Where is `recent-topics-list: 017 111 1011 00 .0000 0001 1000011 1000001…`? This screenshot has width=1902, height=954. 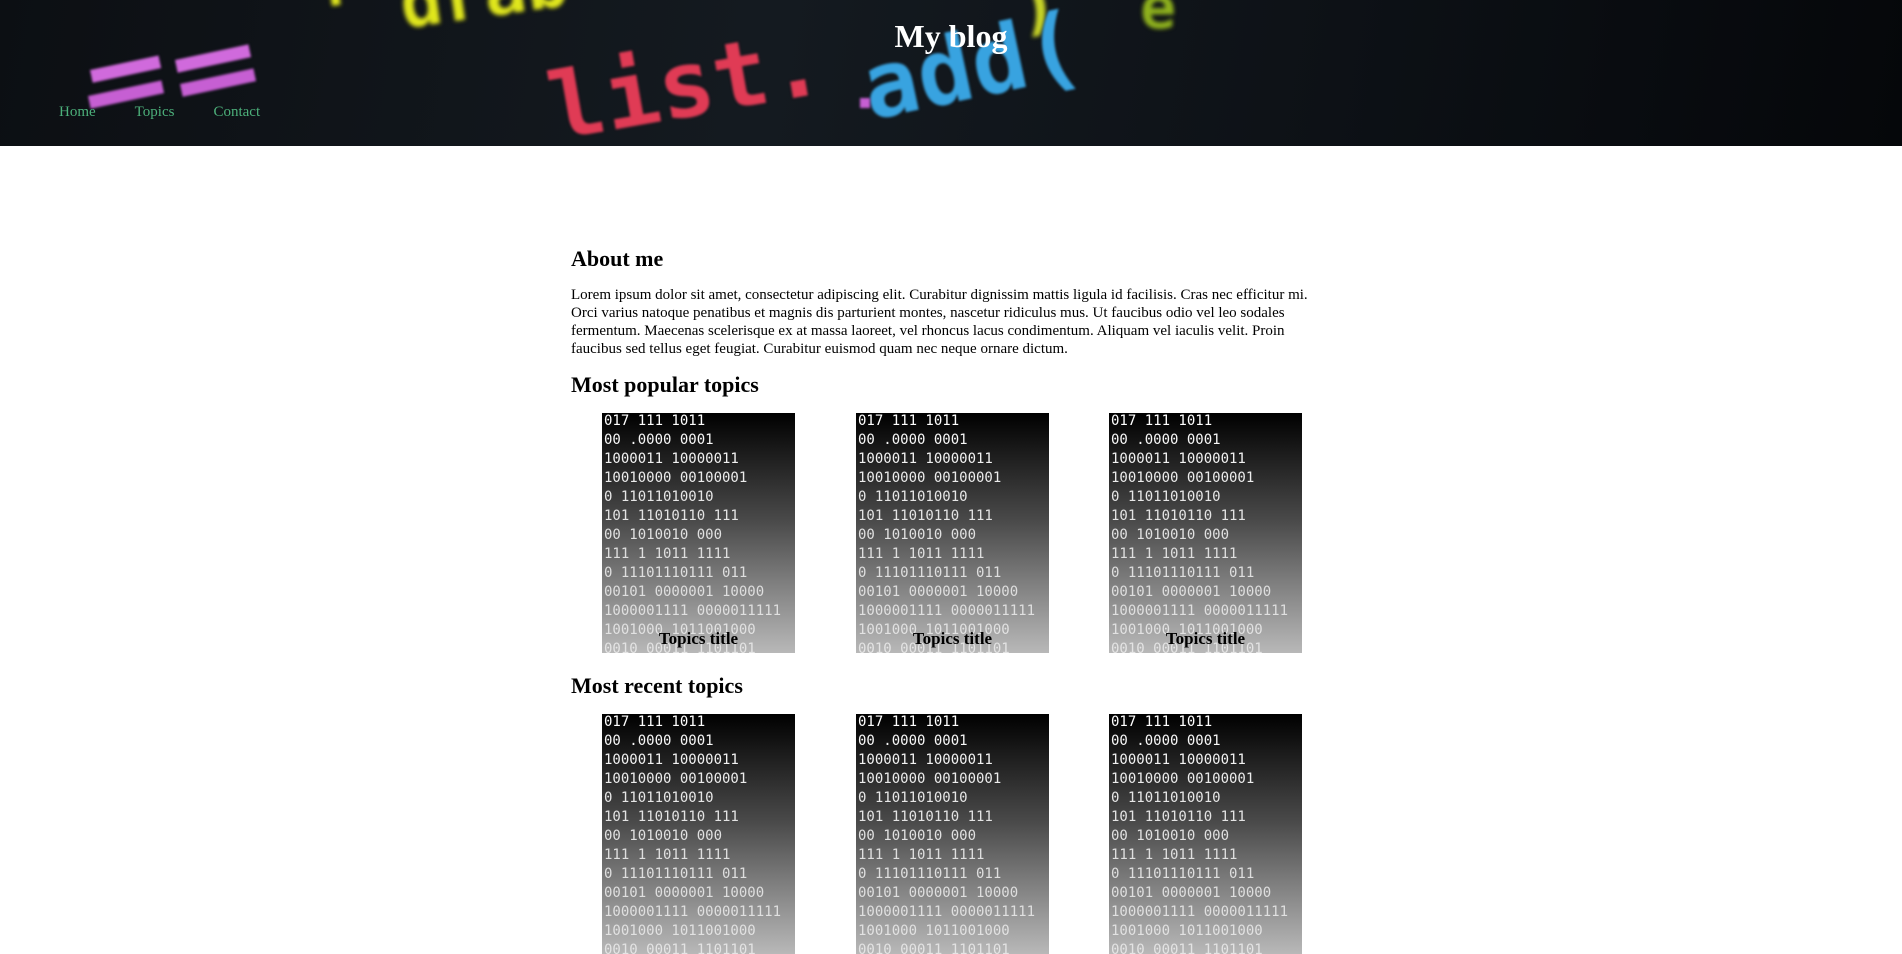 recent-topics-list: 017 111 1011 00 .0000 0001 1000011 1000001… is located at coordinates (953, 834).